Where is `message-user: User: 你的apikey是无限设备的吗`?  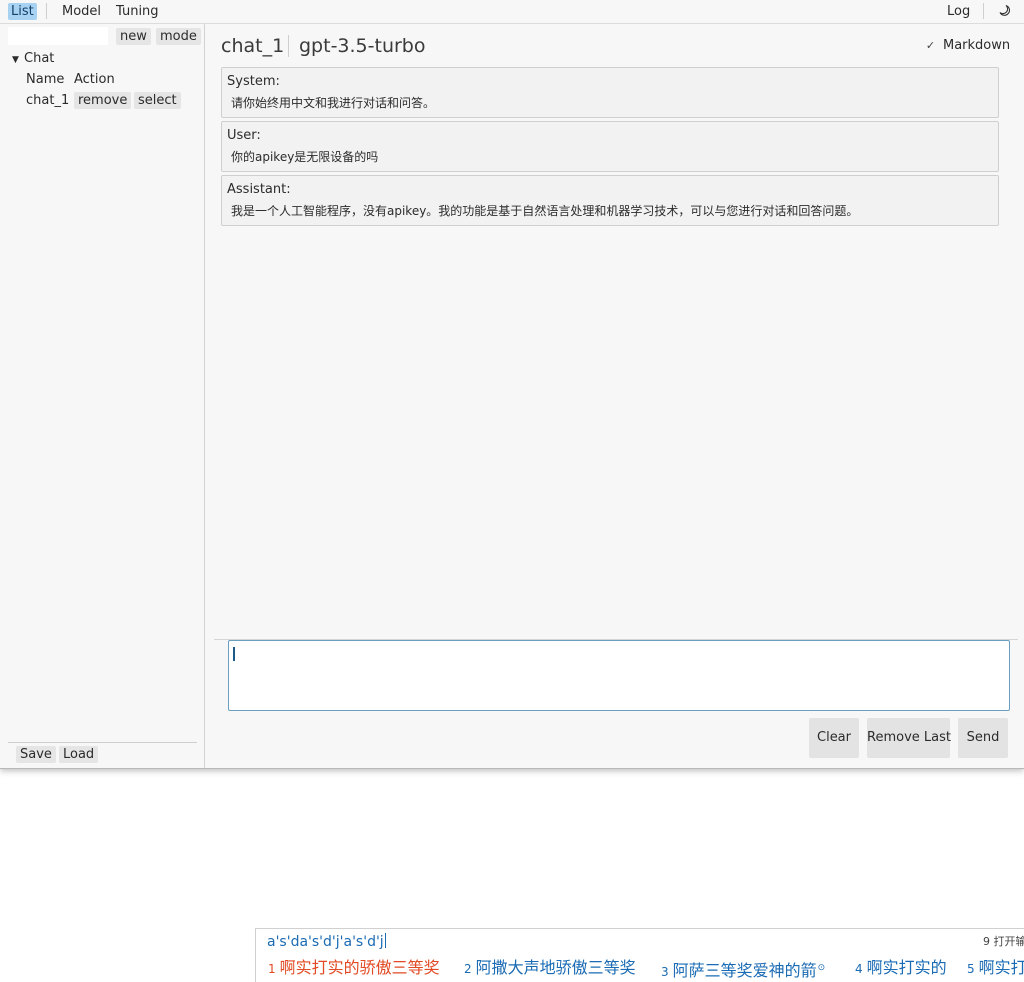 message-user: User: 你的apikey是无限设备的吗 is located at coordinates (610, 146).